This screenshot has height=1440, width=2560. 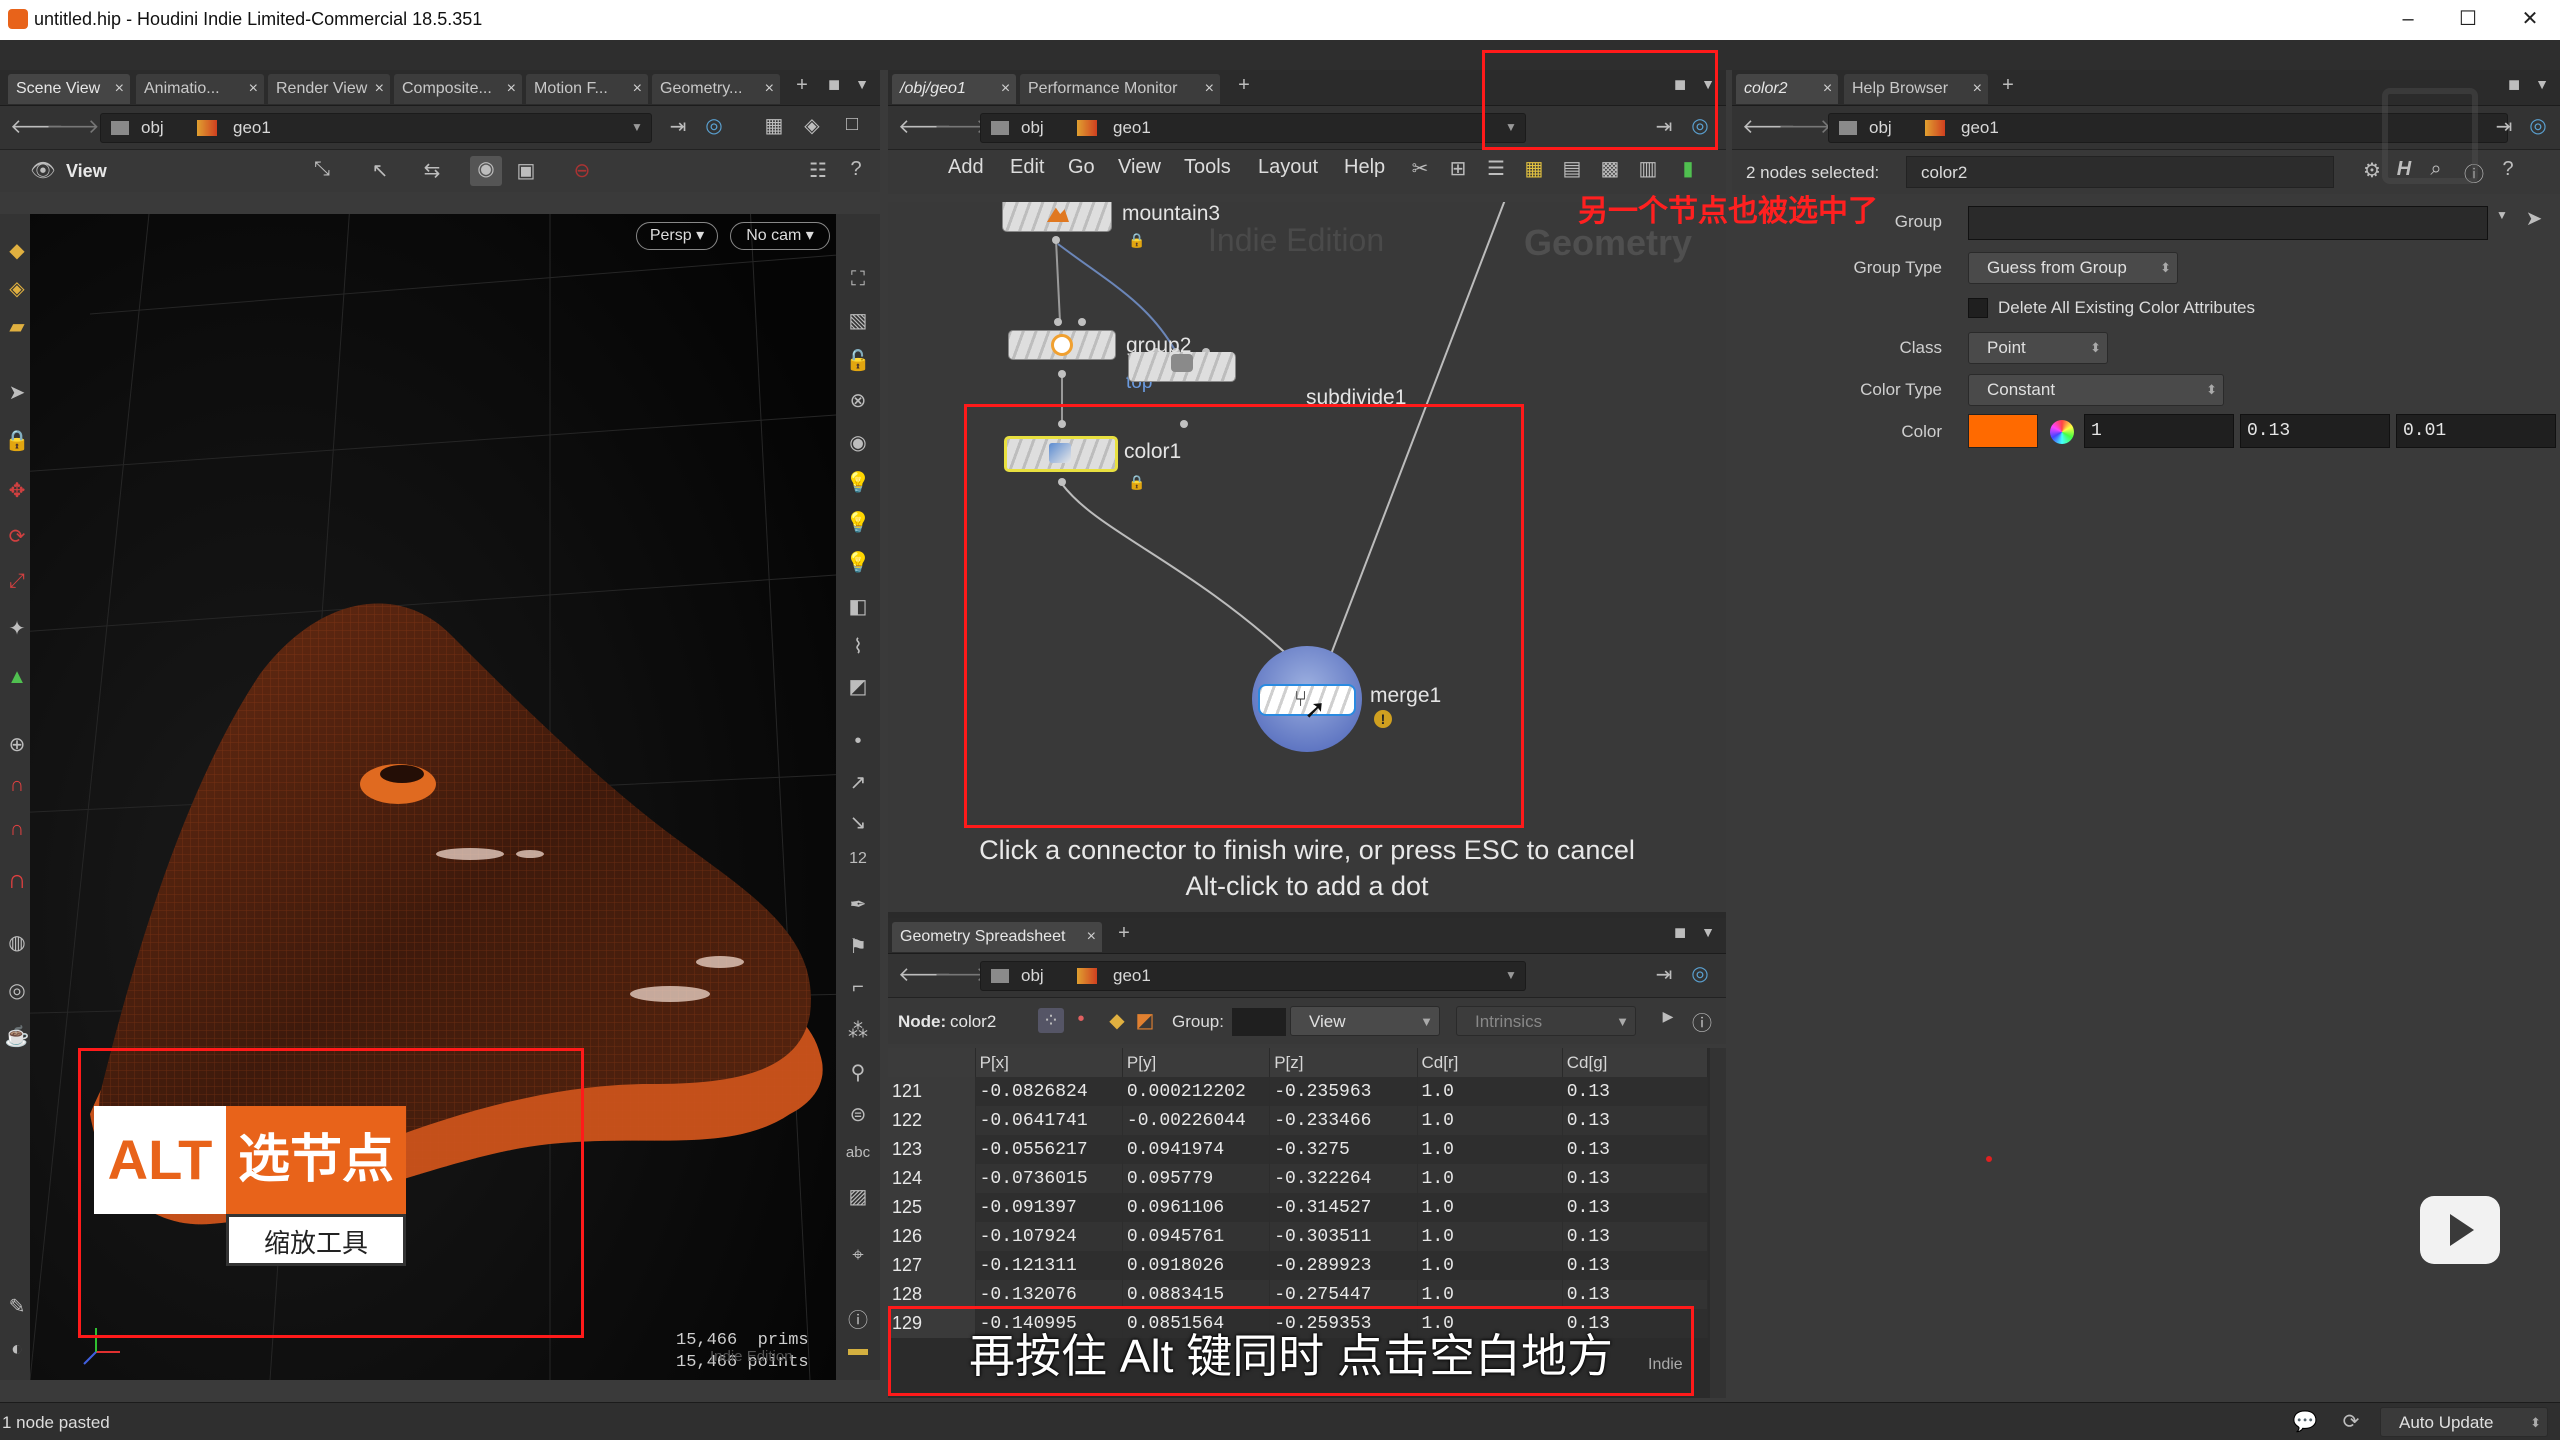 What do you see at coordinates (774, 125) in the screenshot?
I see `display-options-icon: ▦` at bounding box center [774, 125].